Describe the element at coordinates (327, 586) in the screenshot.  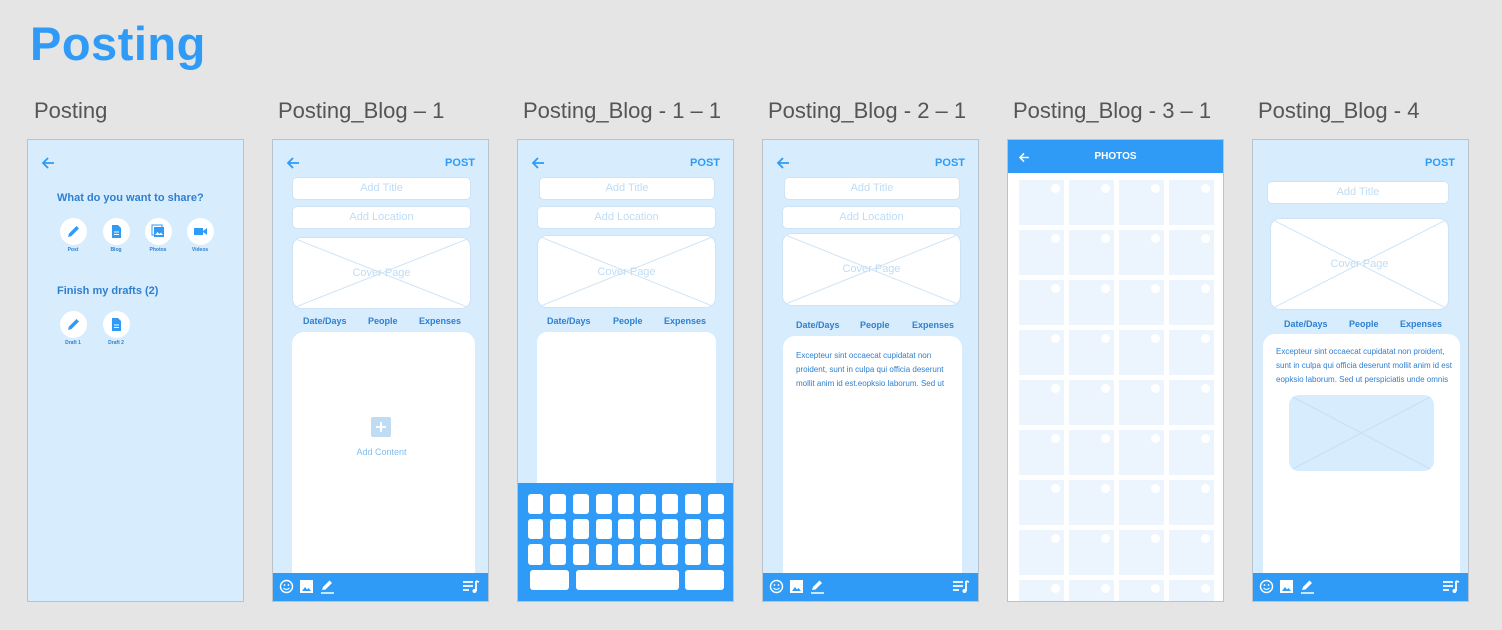
I see `edit-icon` at that location.